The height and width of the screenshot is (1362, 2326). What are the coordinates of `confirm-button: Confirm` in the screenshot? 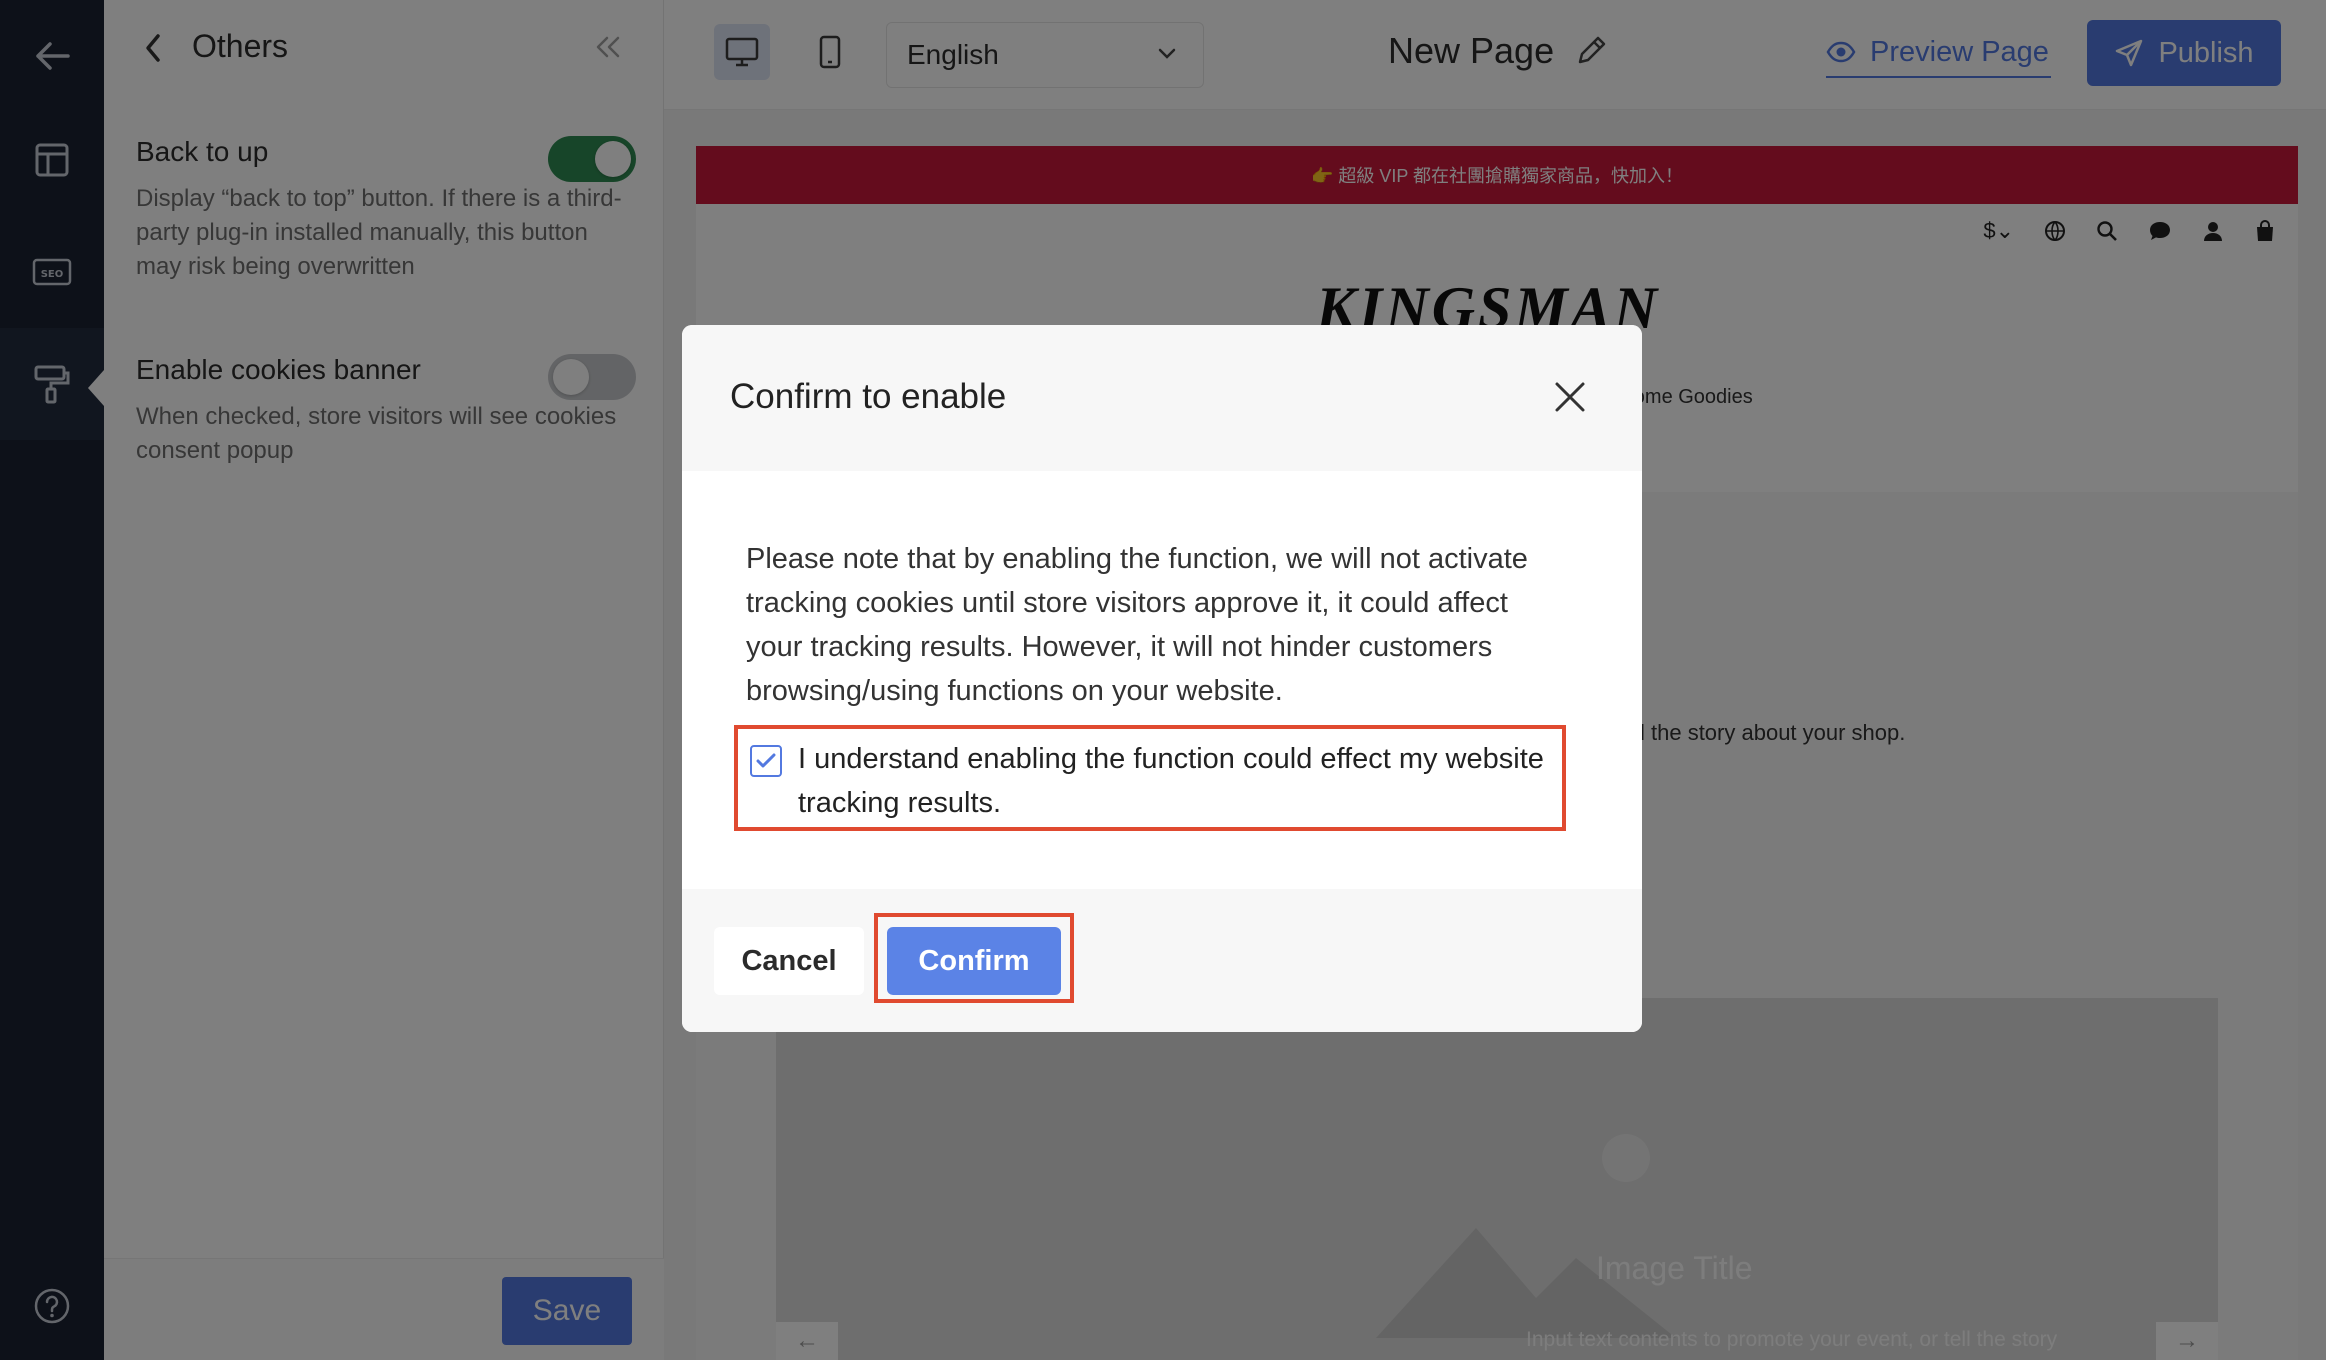 It's located at (974, 961).